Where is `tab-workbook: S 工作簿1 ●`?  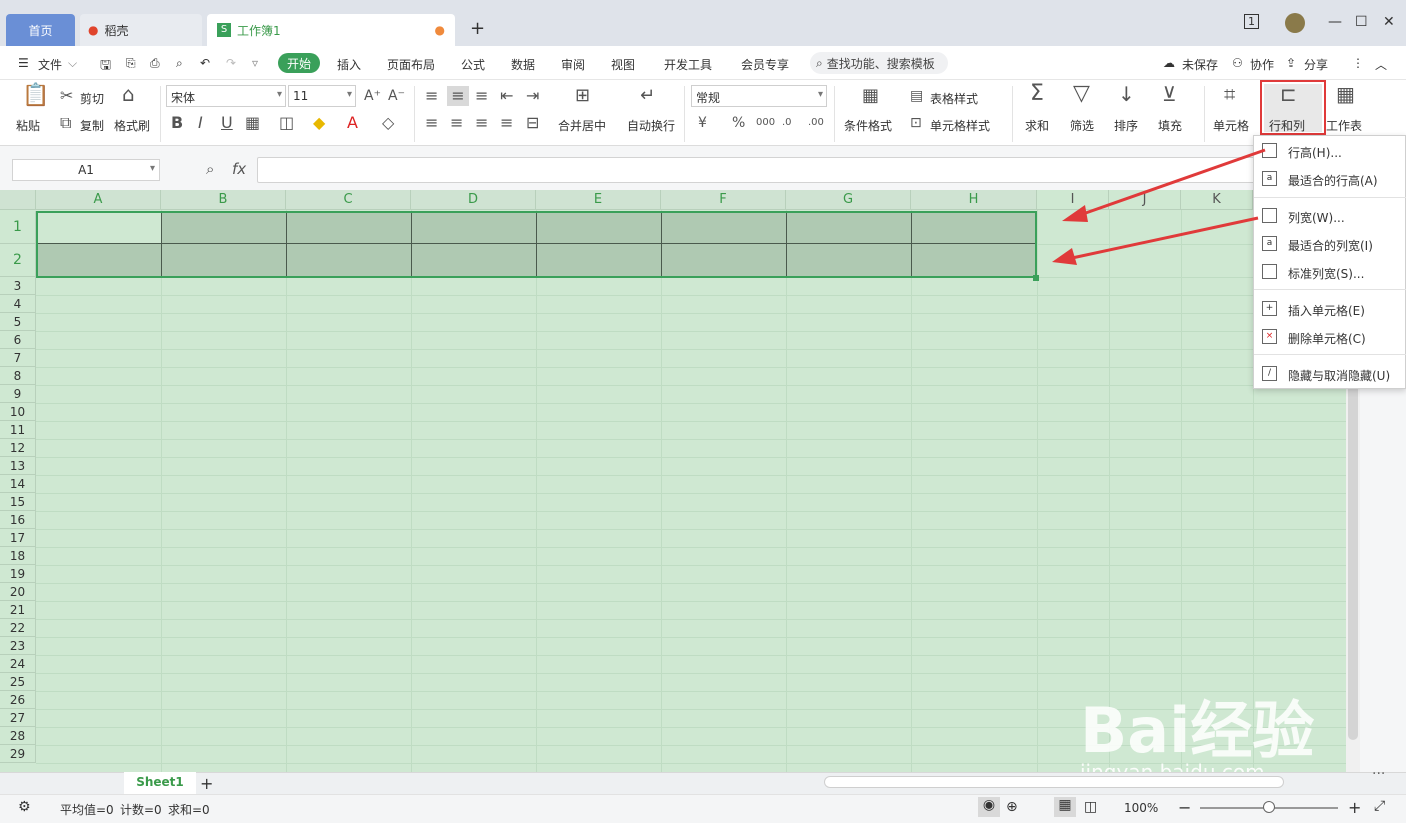 tab-workbook: S 工作簿1 ● is located at coordinates (331, 30).